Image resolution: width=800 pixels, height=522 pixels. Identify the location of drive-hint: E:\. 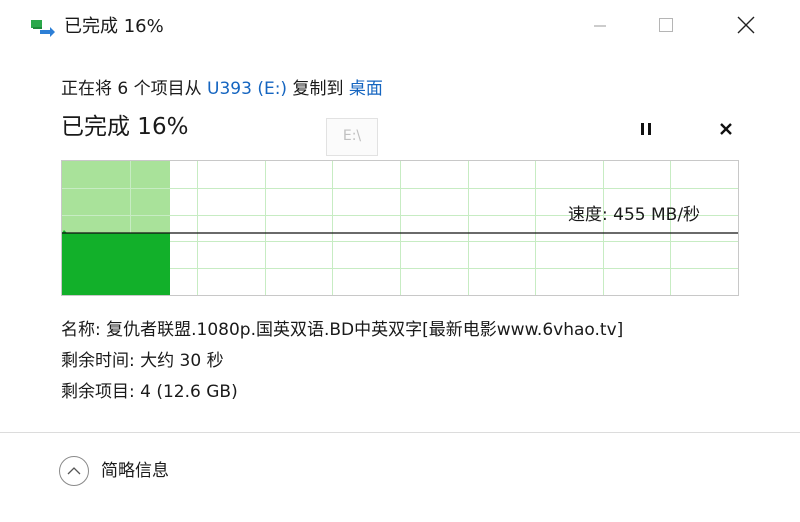
(352, 137).